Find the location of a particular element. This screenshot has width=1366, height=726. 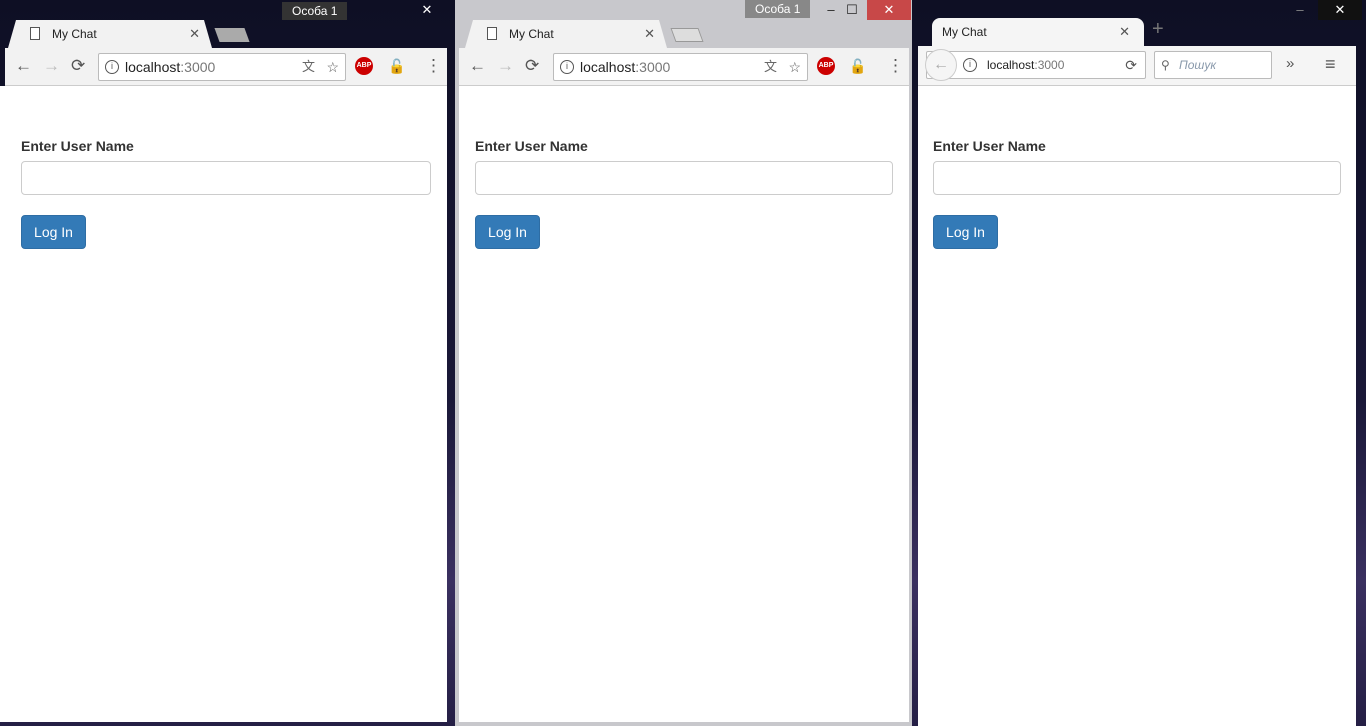

hamburger-menu-icon: ≡ is located at coordinates (1330, 64).